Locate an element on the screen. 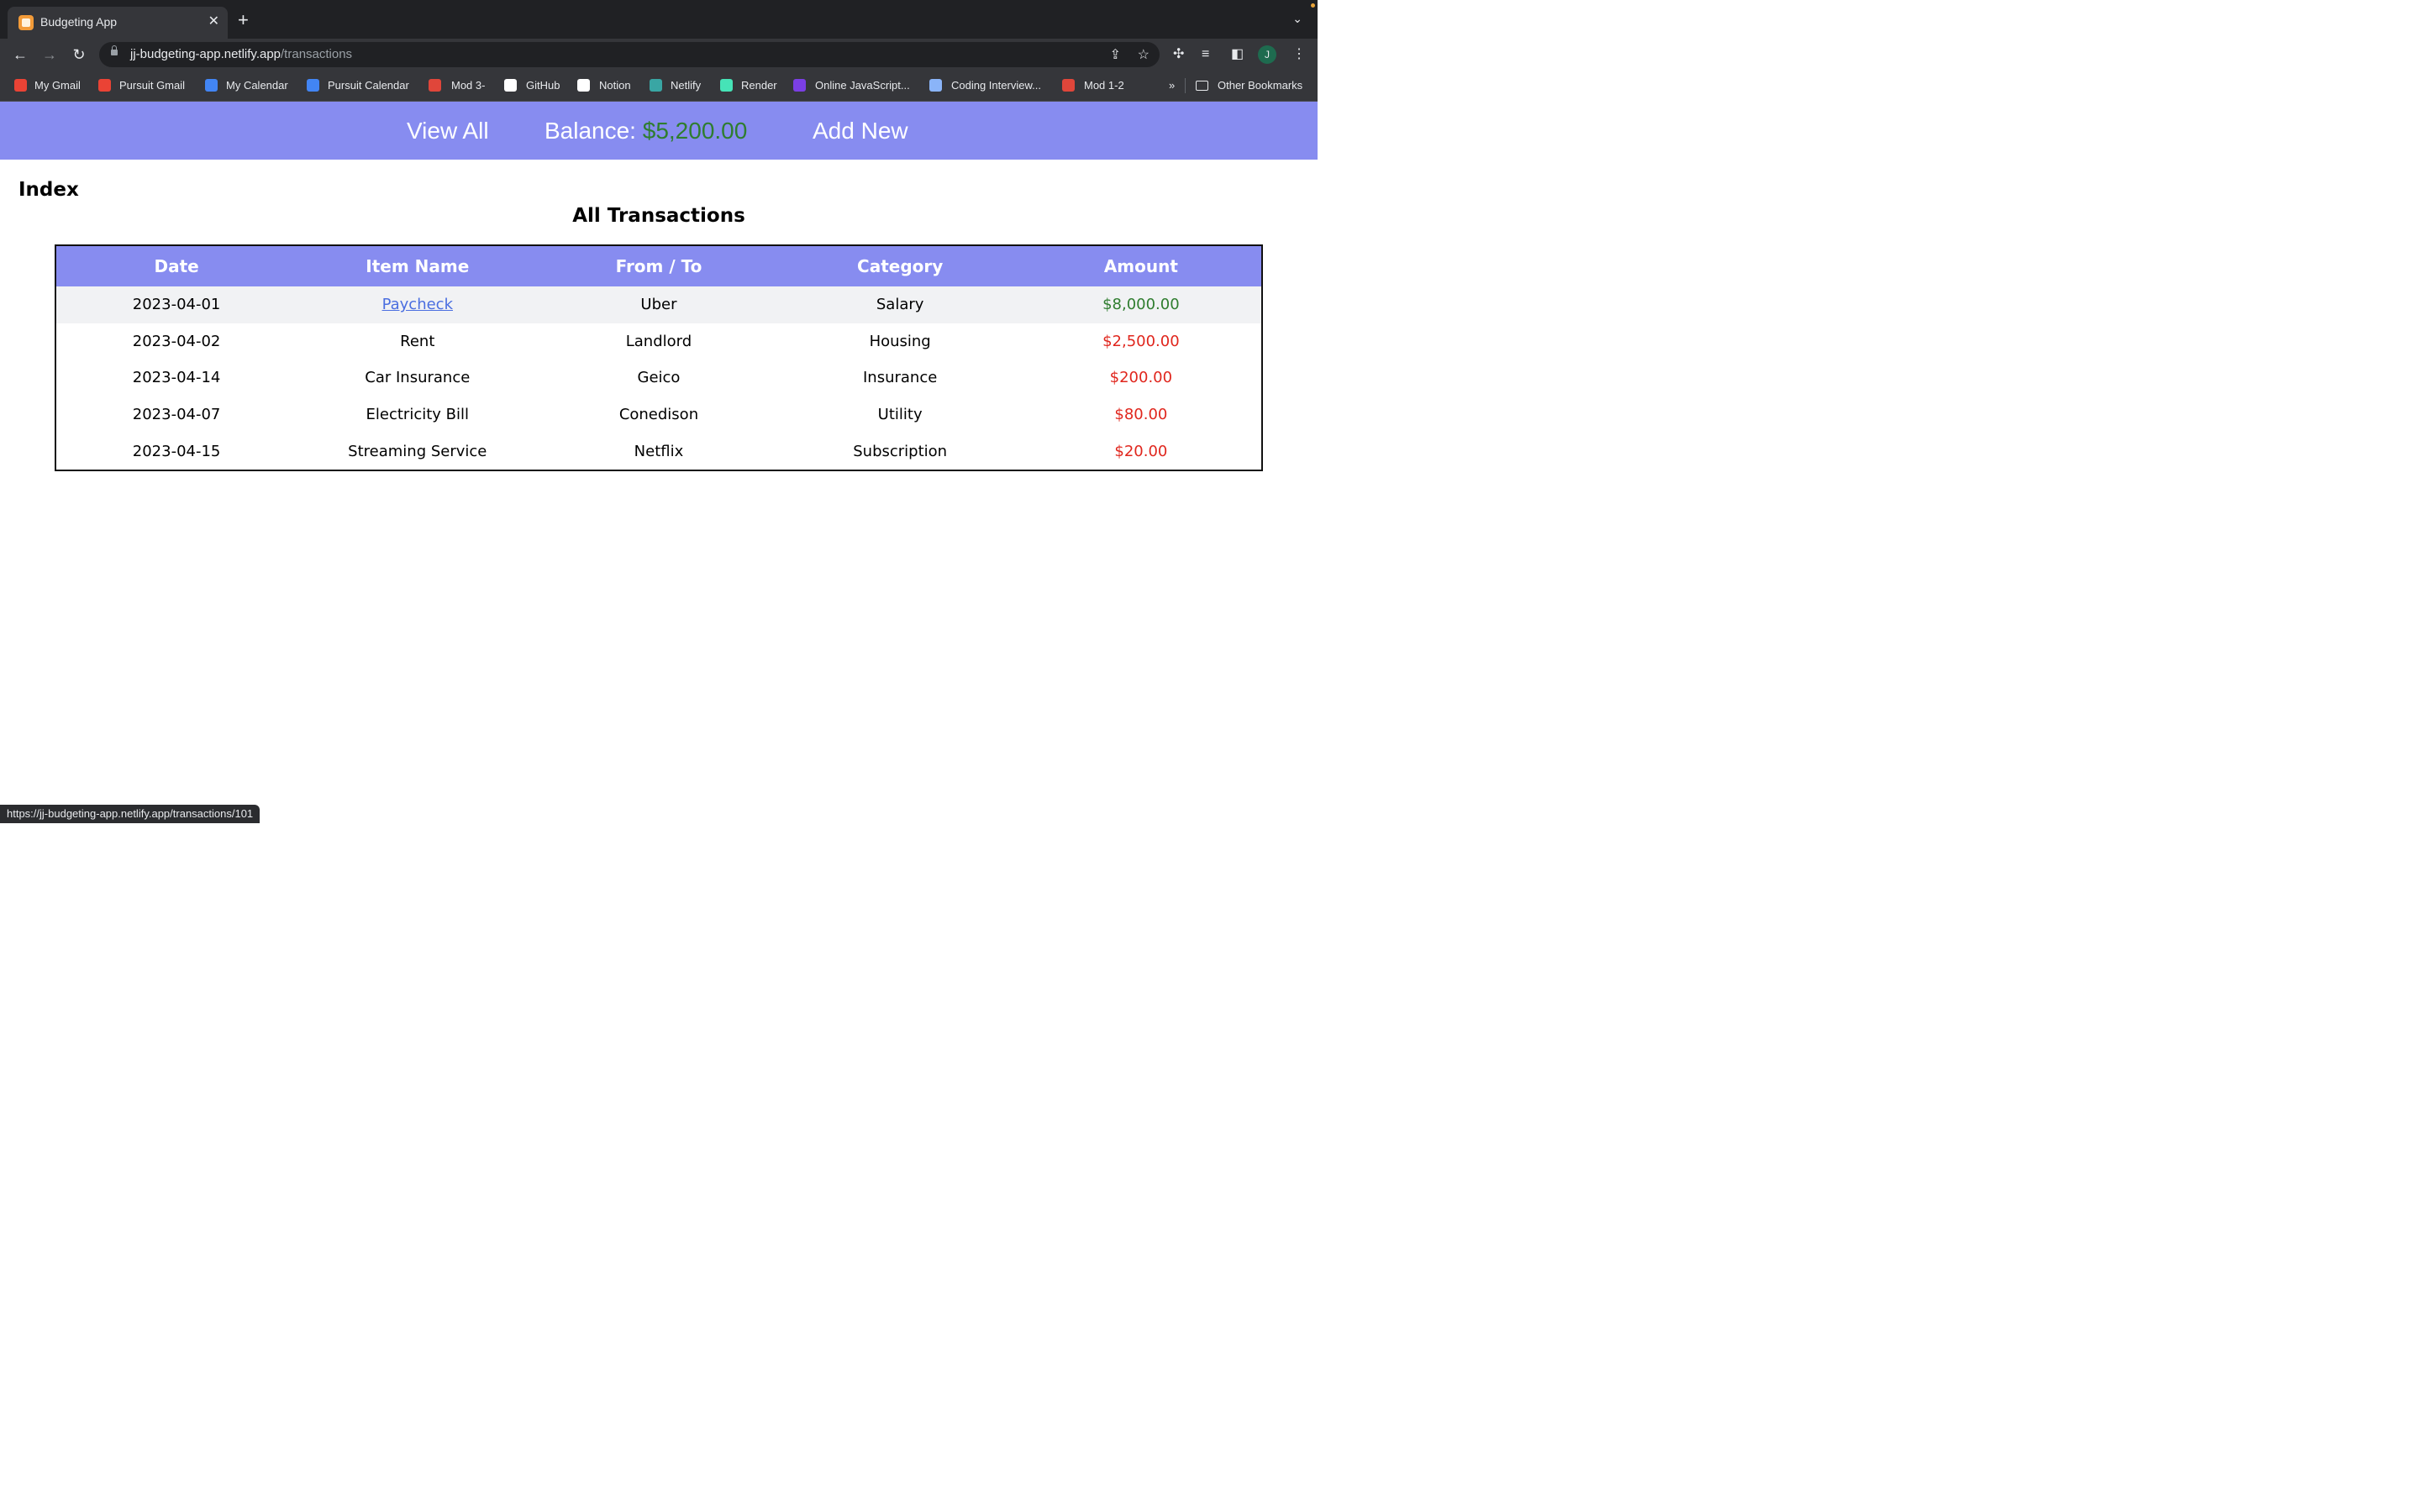 The height and width of the screenshot is (1512, 2420). bookmark-item: Notion is located at coordinates (615, 85).